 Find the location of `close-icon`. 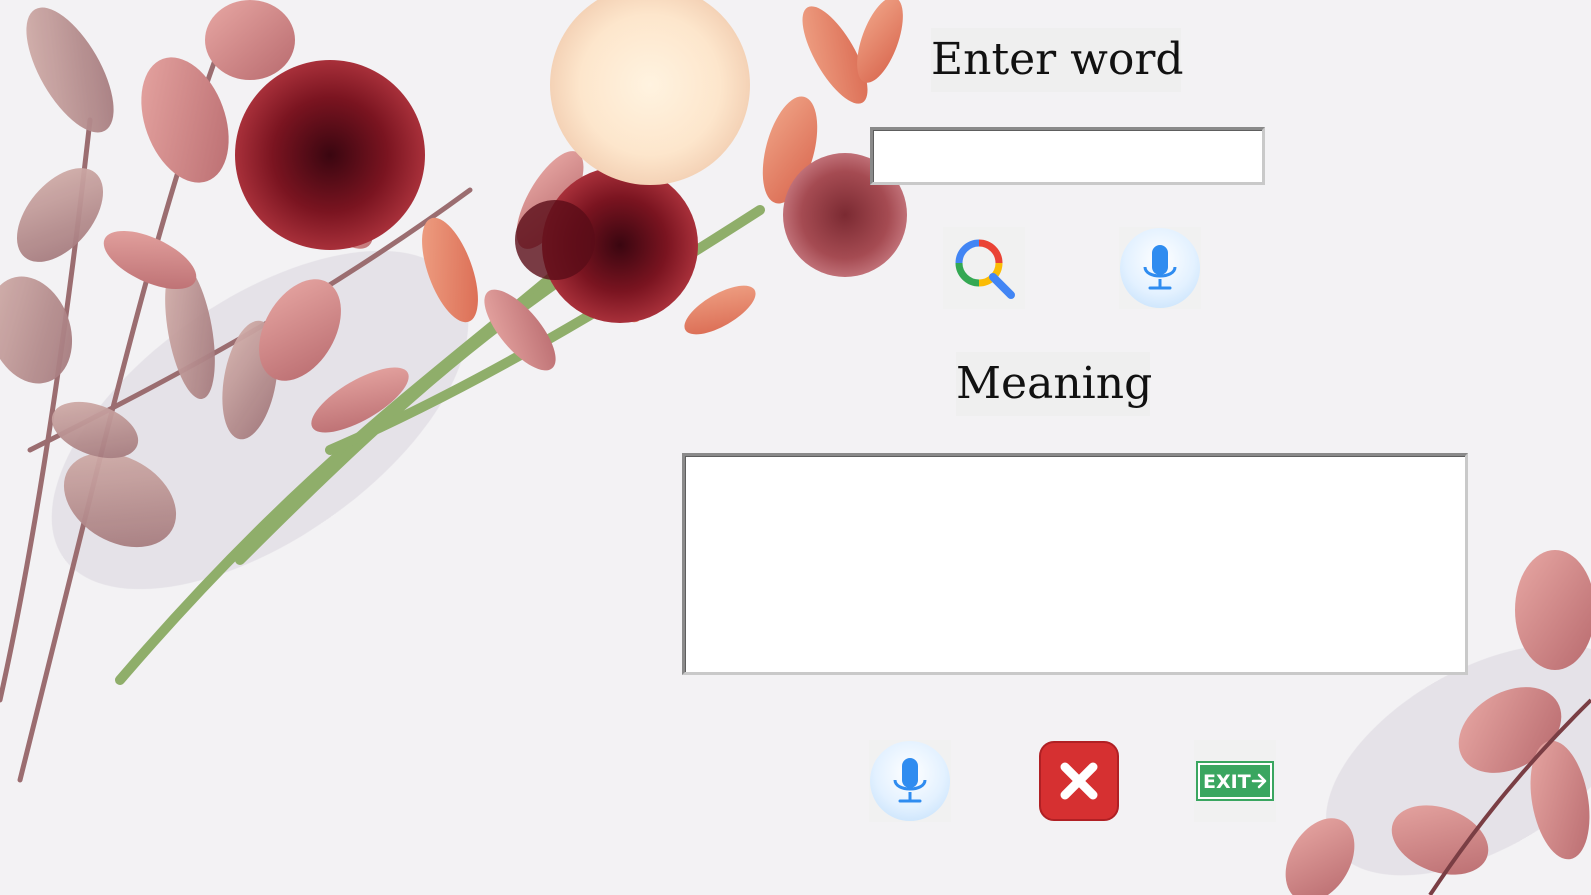

close-icon is located at coordinates (1079, 781).